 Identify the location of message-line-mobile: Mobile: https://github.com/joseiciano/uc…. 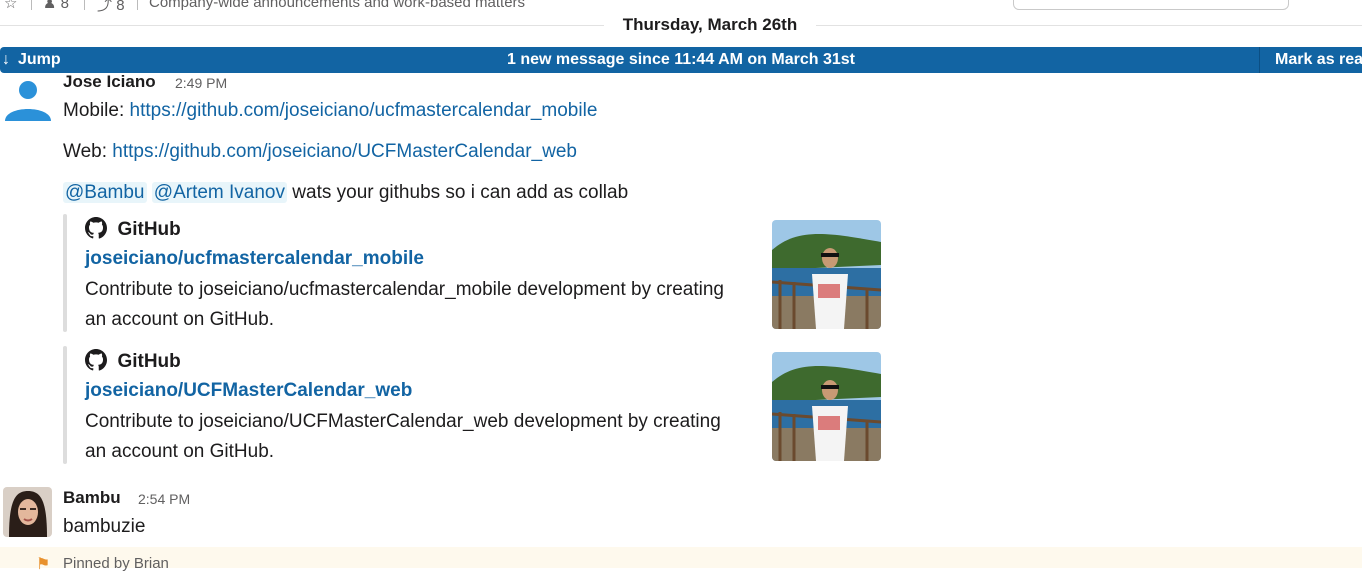
(330, 111).